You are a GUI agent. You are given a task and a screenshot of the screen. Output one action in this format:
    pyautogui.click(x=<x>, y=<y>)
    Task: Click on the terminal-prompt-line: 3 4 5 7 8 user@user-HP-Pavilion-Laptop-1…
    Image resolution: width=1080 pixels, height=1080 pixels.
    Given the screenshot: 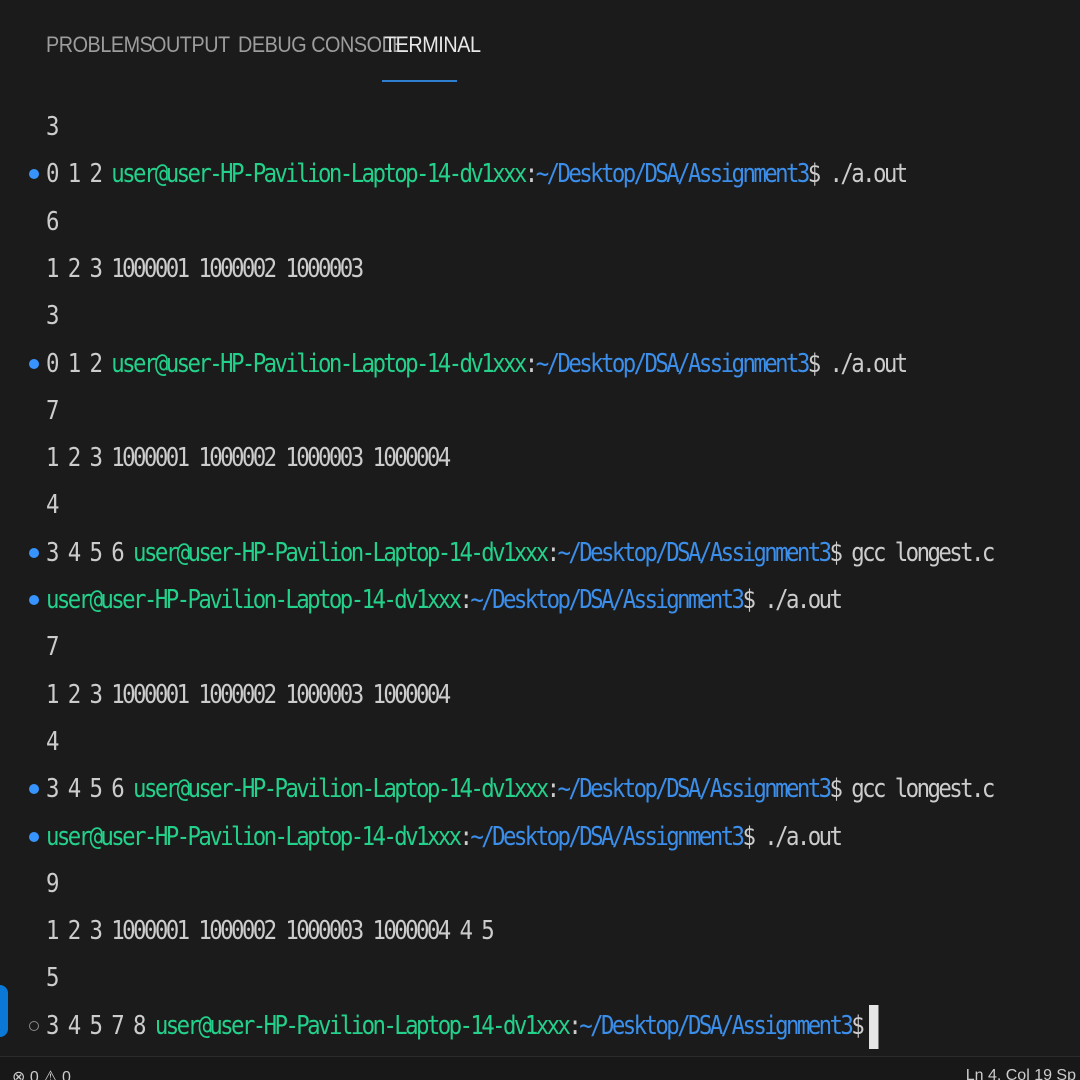 What is the action you would take?
    pyautogui.click(x=462, y=1026)
    